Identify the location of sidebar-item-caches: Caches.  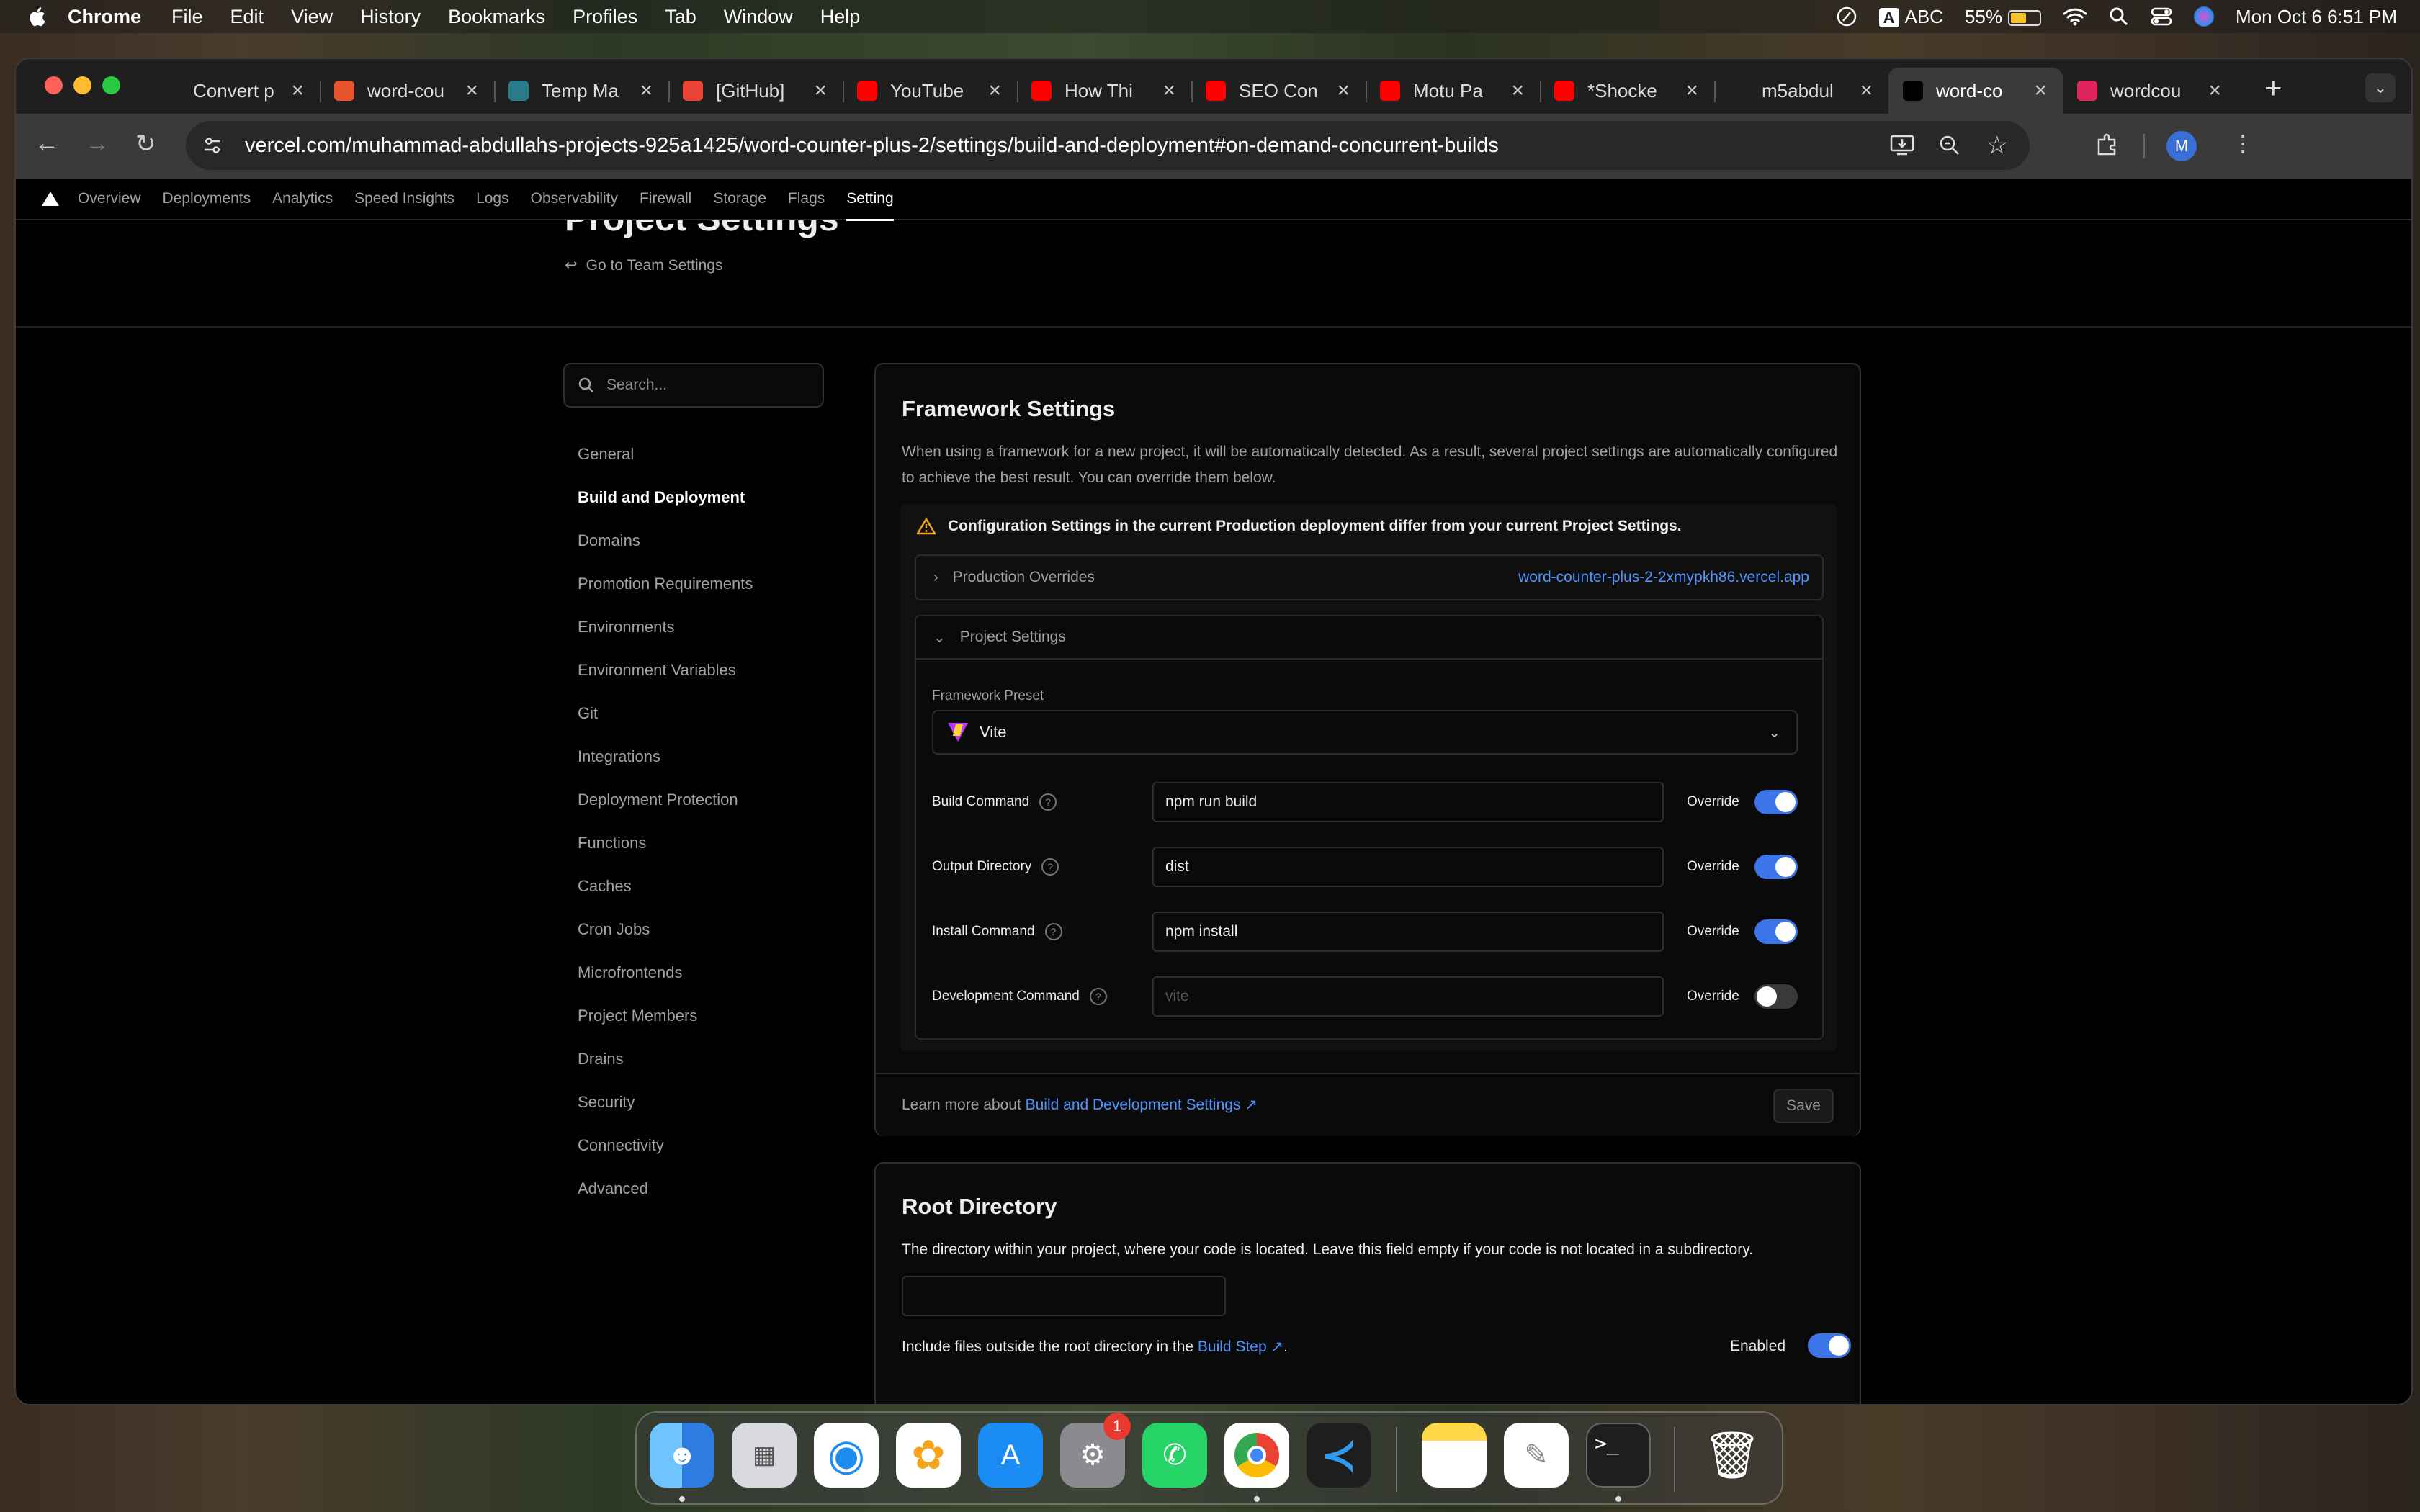
(665, 898).